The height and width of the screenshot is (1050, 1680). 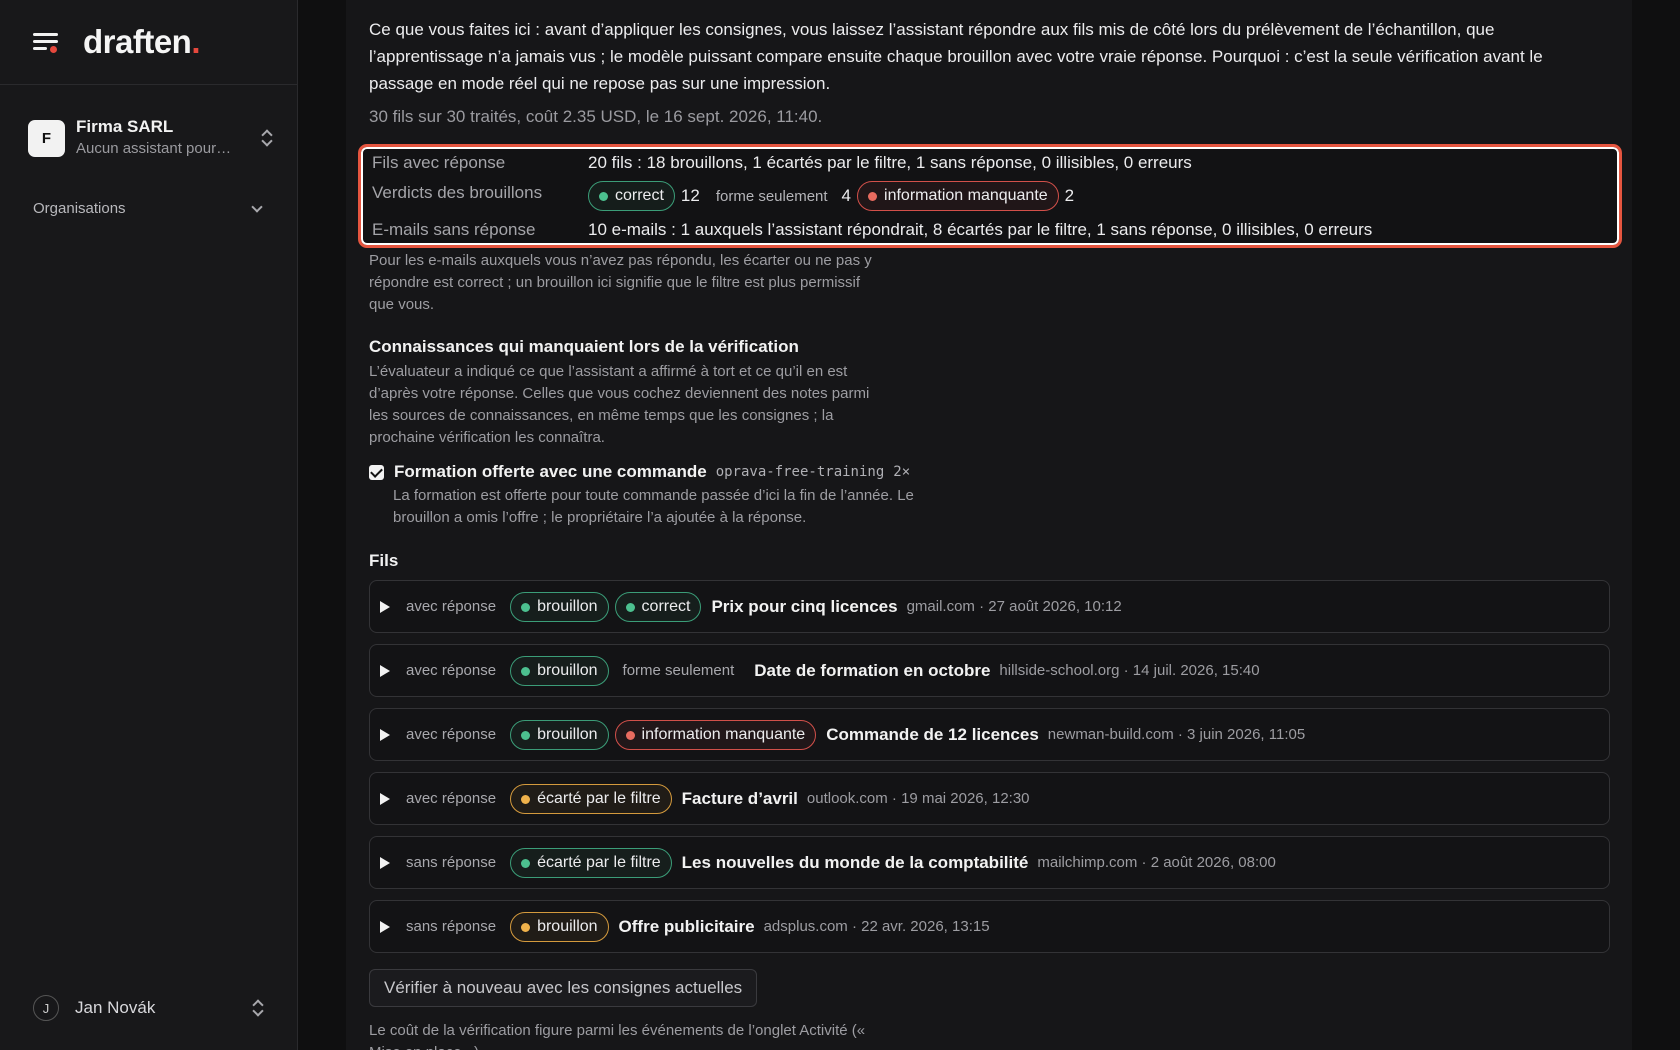 What do you see at coordinates (872, 670) in the screenshot?
I see `thread-subject: Date de formation en octobre` at bounding box center [872, 670].